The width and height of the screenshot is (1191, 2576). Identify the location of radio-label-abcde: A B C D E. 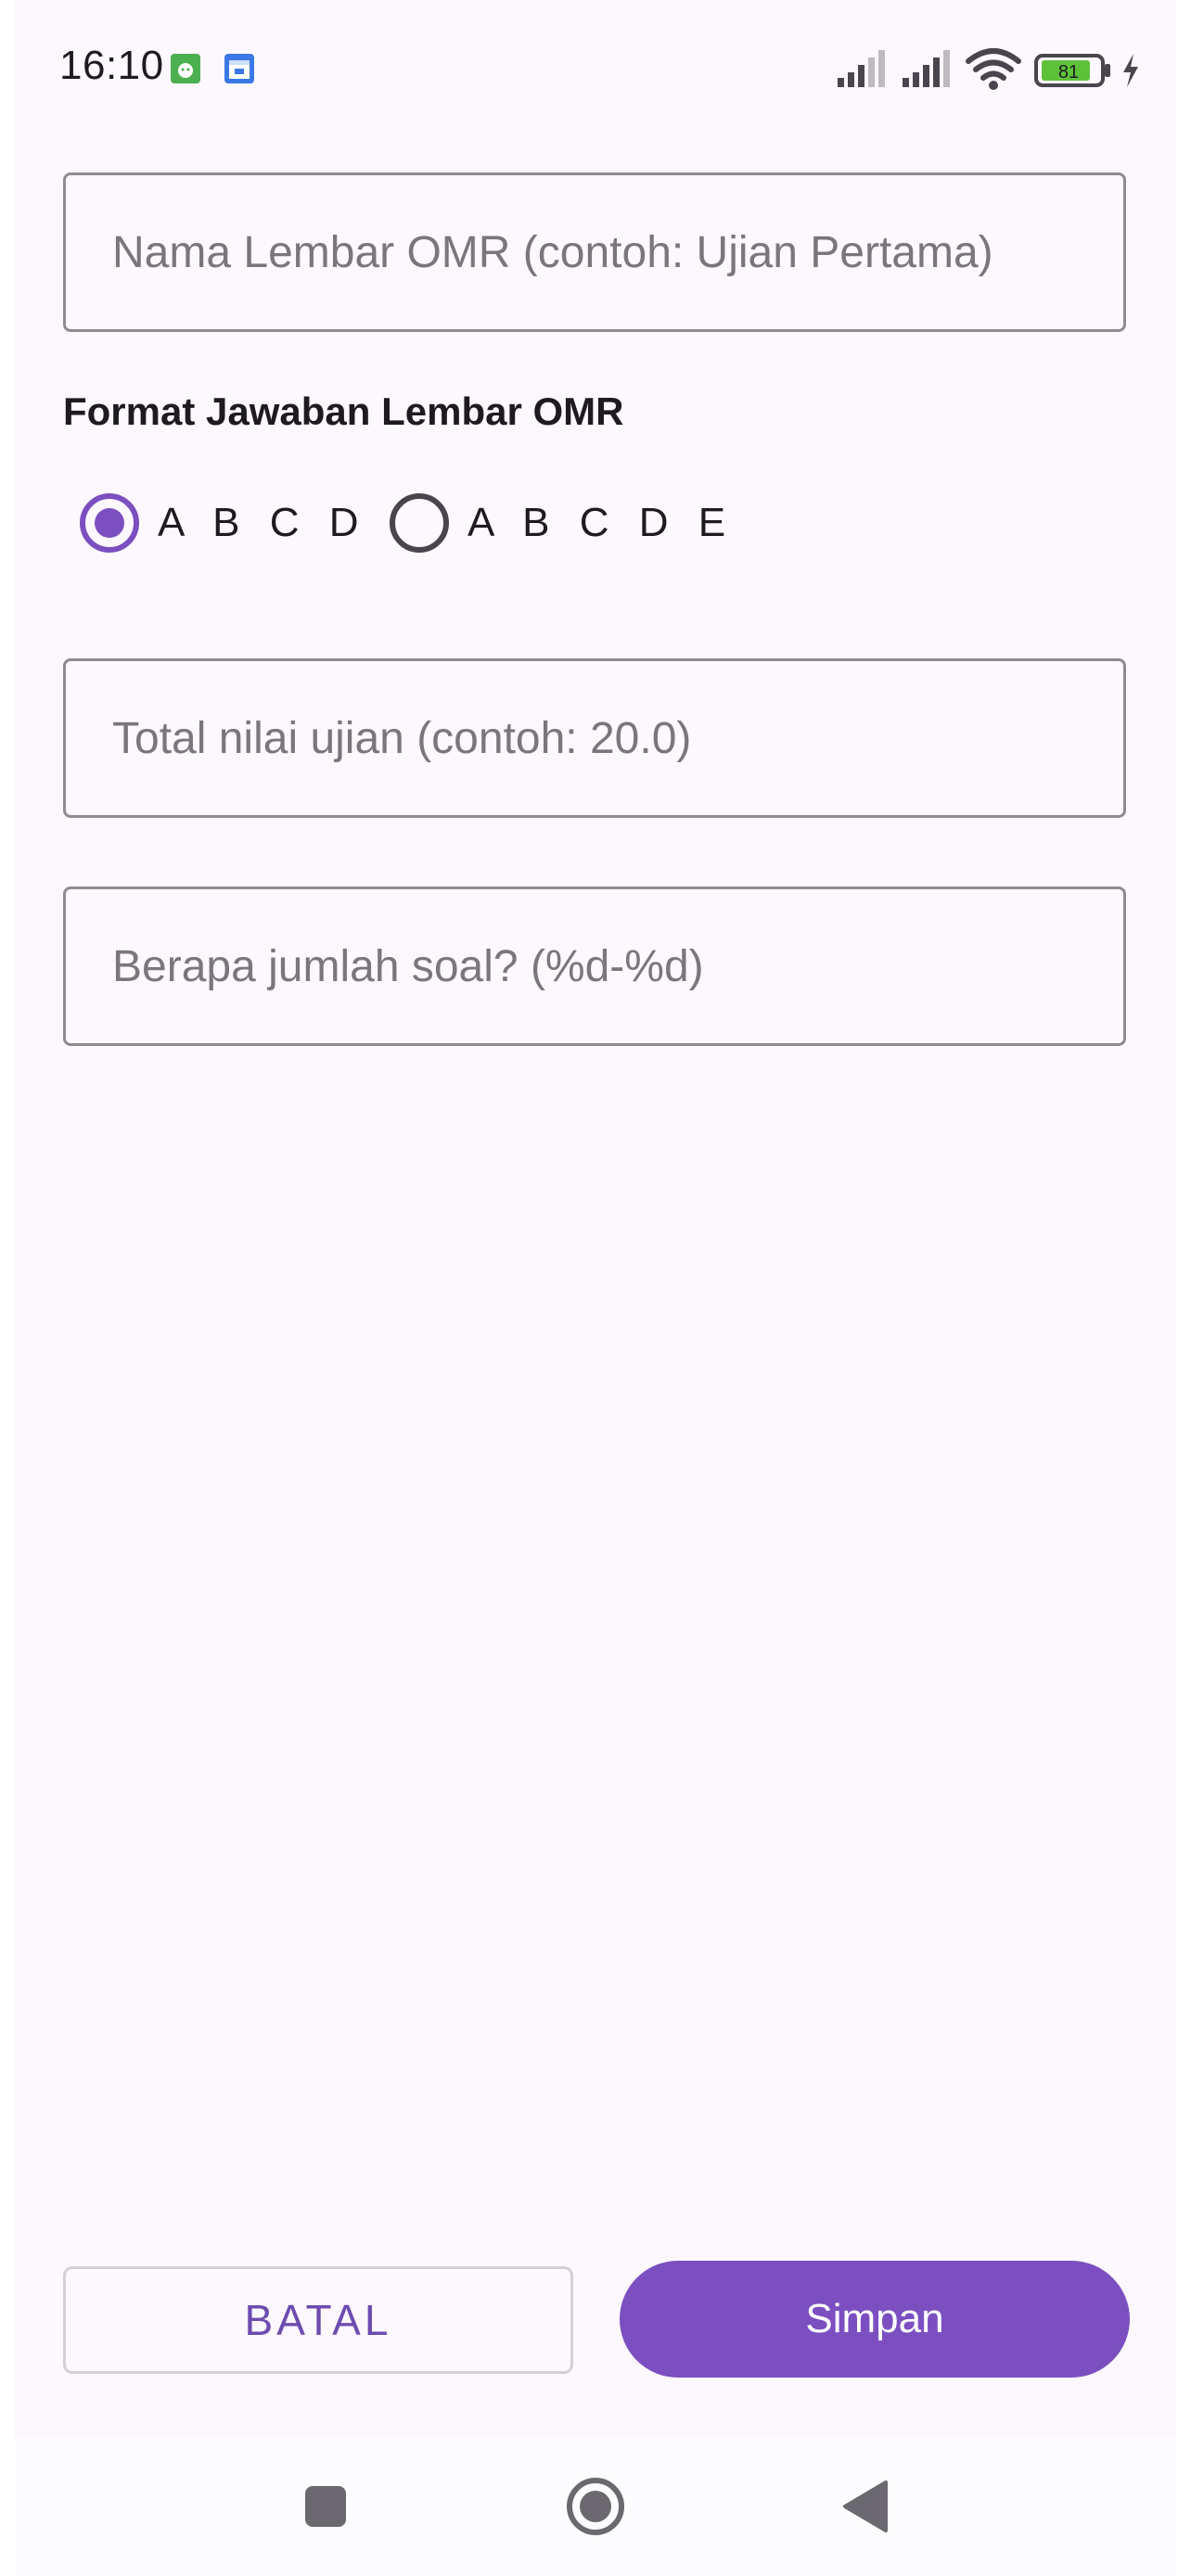
(601, 522).